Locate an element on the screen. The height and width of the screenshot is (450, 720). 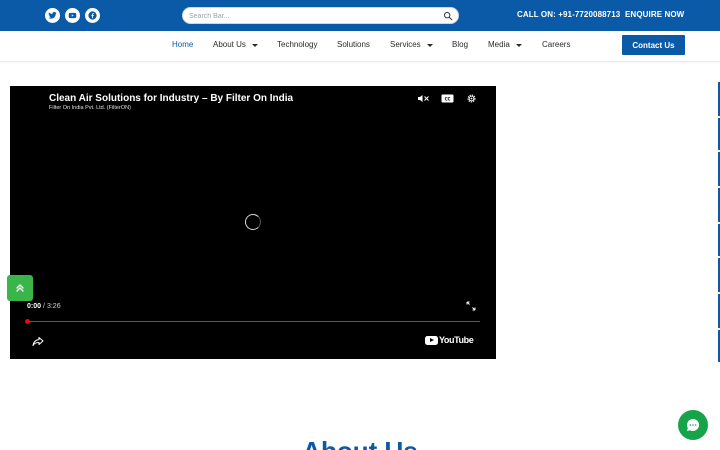
about-us-heading: About Us is located at coordinates (360, 443).